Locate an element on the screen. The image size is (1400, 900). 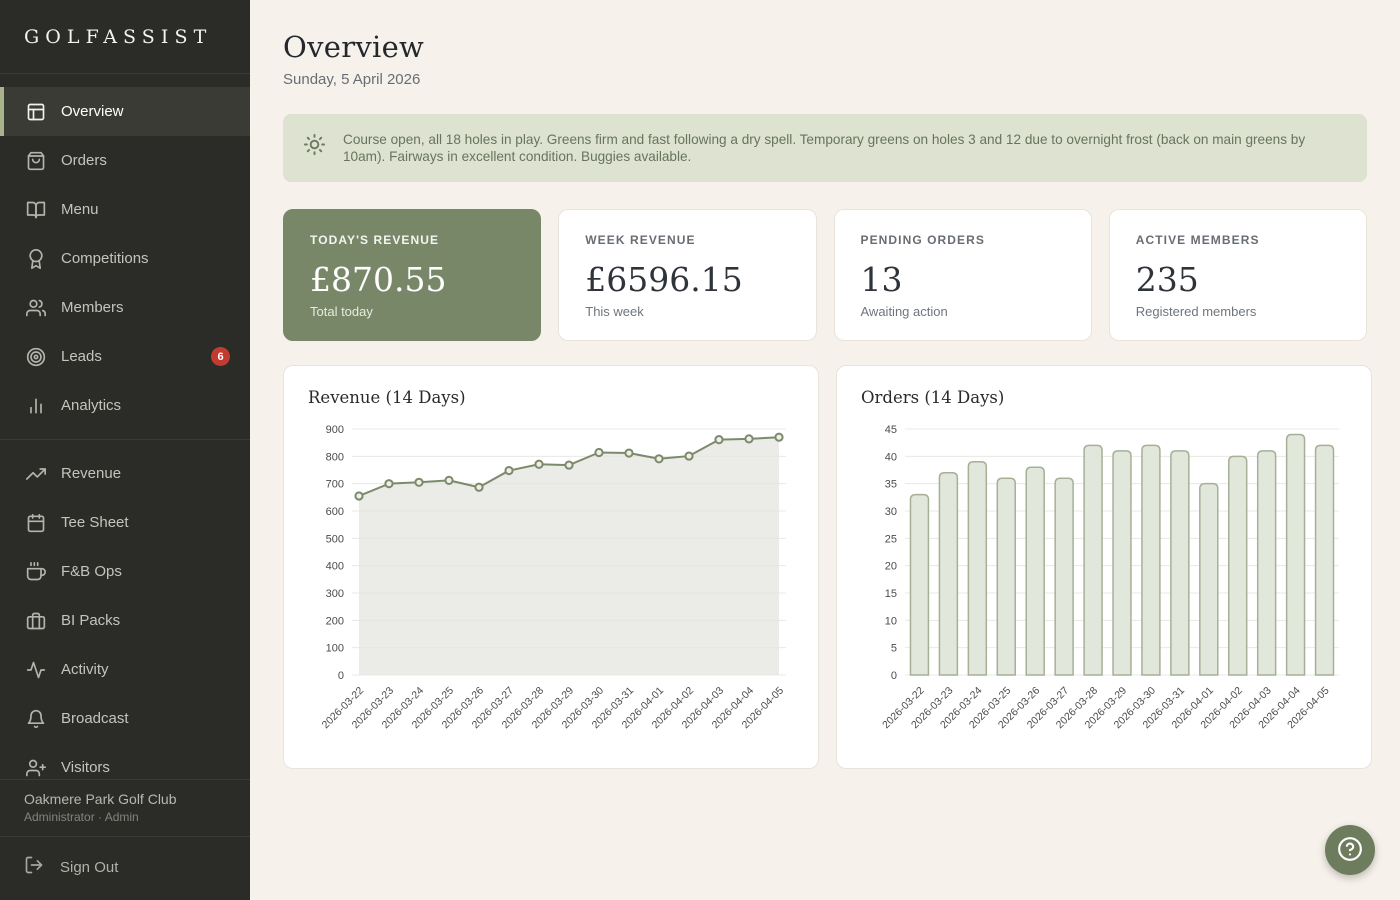
sidebar-item-broadcast: Broadcast is located at coordinates (125, 718).